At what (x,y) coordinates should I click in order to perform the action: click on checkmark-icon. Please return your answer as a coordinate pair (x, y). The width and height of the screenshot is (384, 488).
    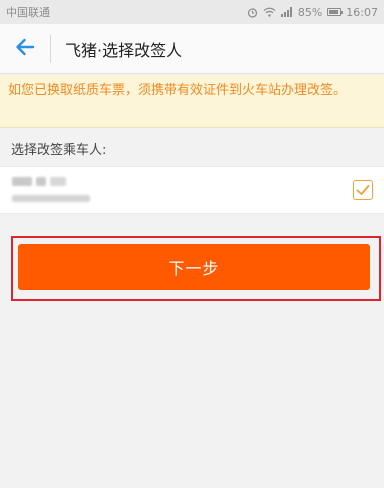
    Looking at the image, I should click on (363, 190).